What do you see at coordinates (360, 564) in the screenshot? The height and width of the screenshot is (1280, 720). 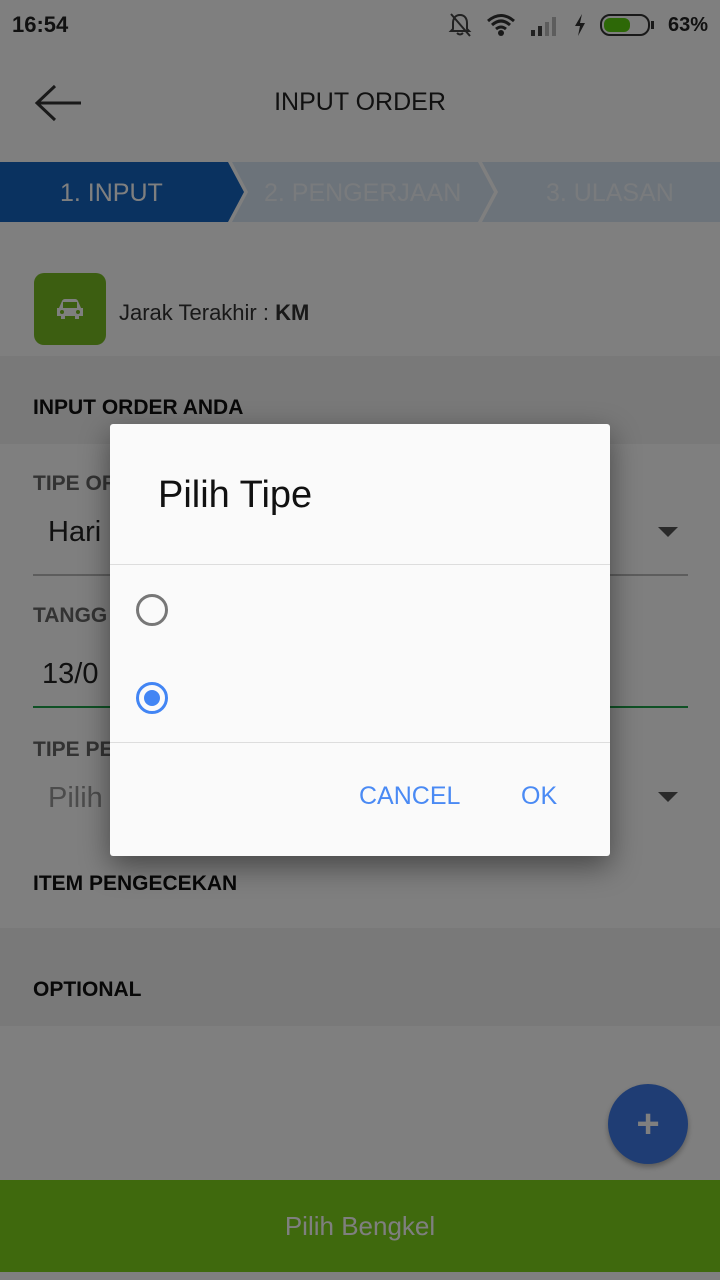 I see `dialog-divider-top` at bounding box center [360, 564].